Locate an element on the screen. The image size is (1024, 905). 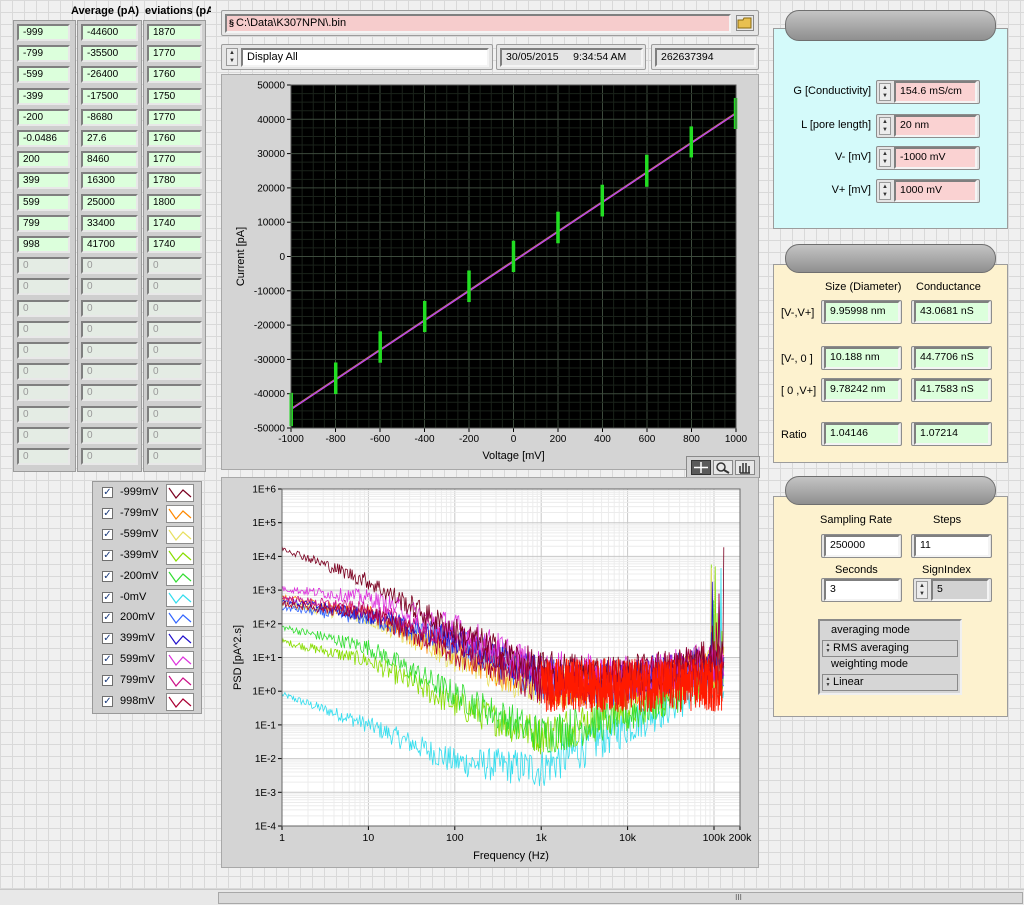
average-cell: 33400 is located at coordinates (109, 223).